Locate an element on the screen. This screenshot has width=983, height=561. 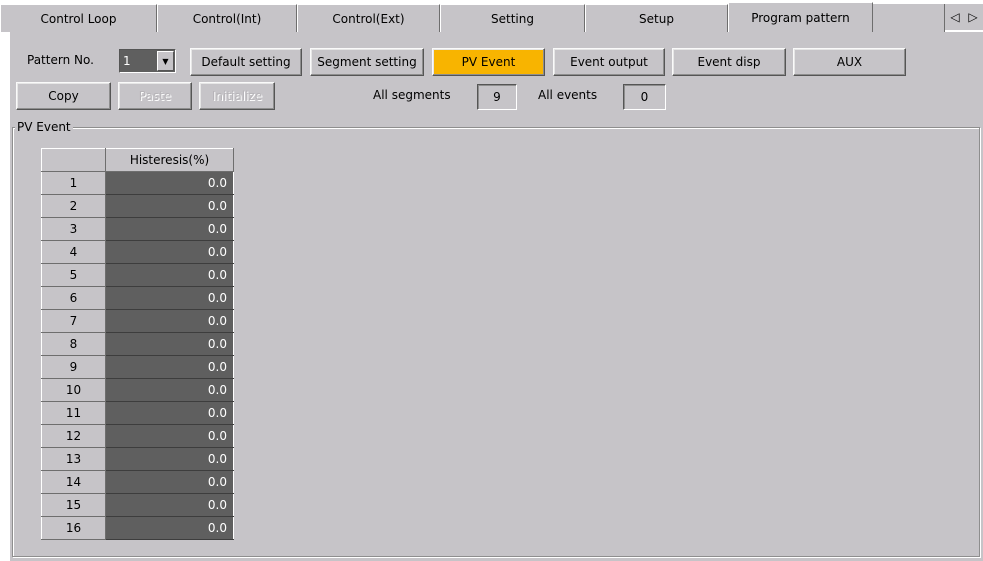
row-number: 6 is located at coordinates (73, 298).